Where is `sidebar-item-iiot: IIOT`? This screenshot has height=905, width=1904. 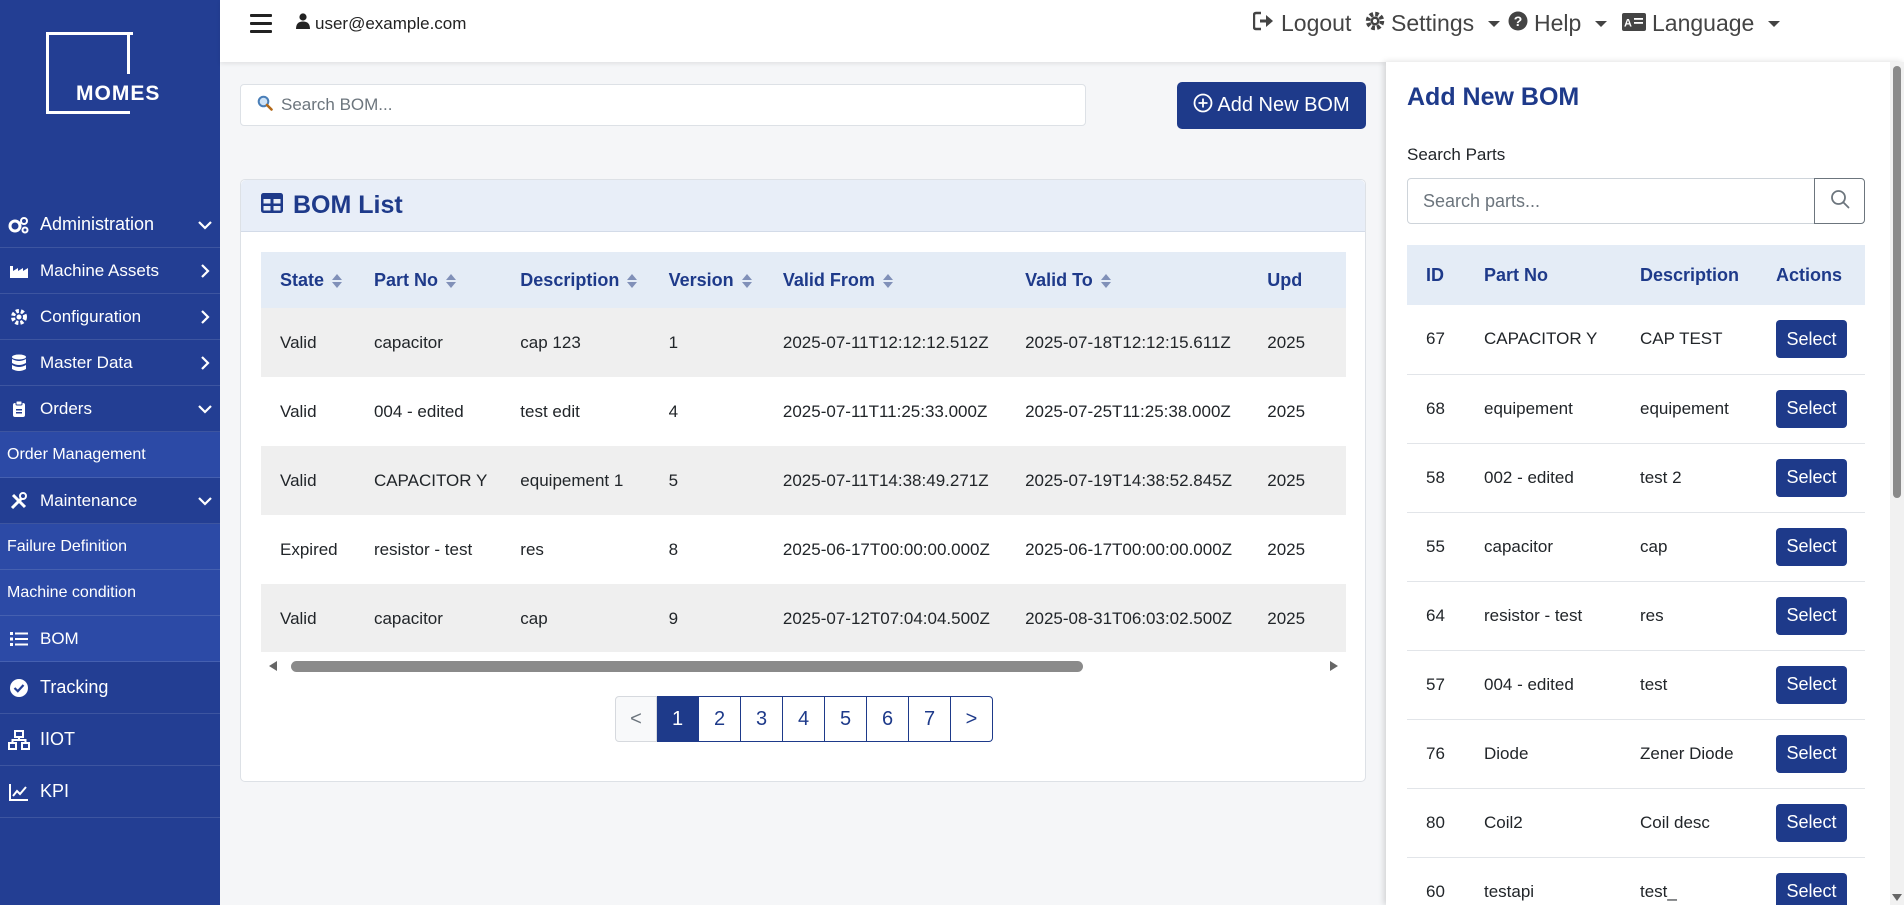
sidebar-item-iiot: IIOT is located at coordinates (110, 740).